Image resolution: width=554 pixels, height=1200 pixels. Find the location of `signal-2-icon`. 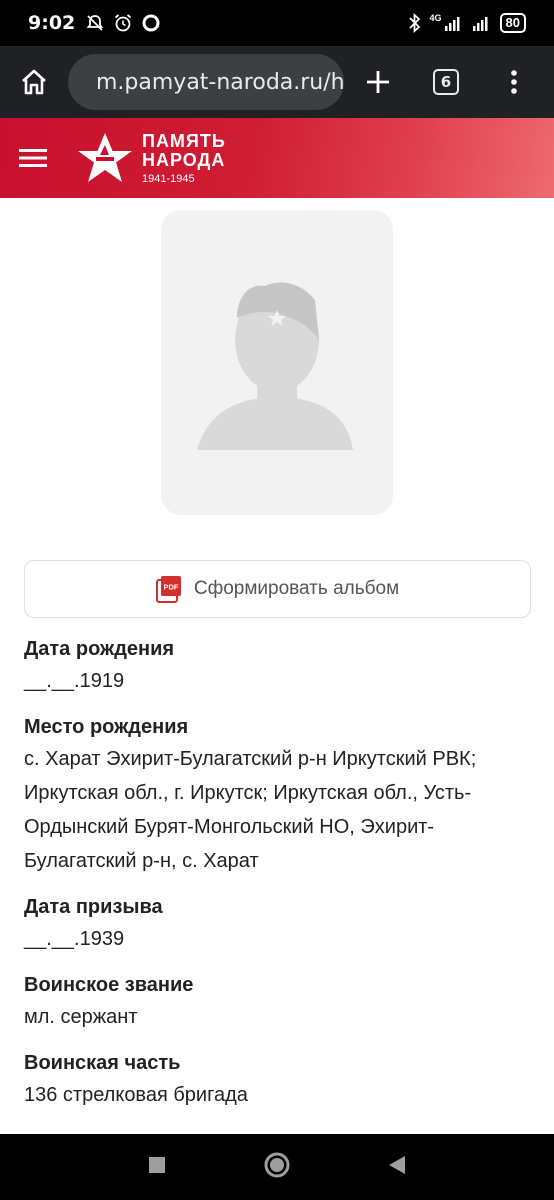

signal-2-icon is located at coordinates (480, 24).